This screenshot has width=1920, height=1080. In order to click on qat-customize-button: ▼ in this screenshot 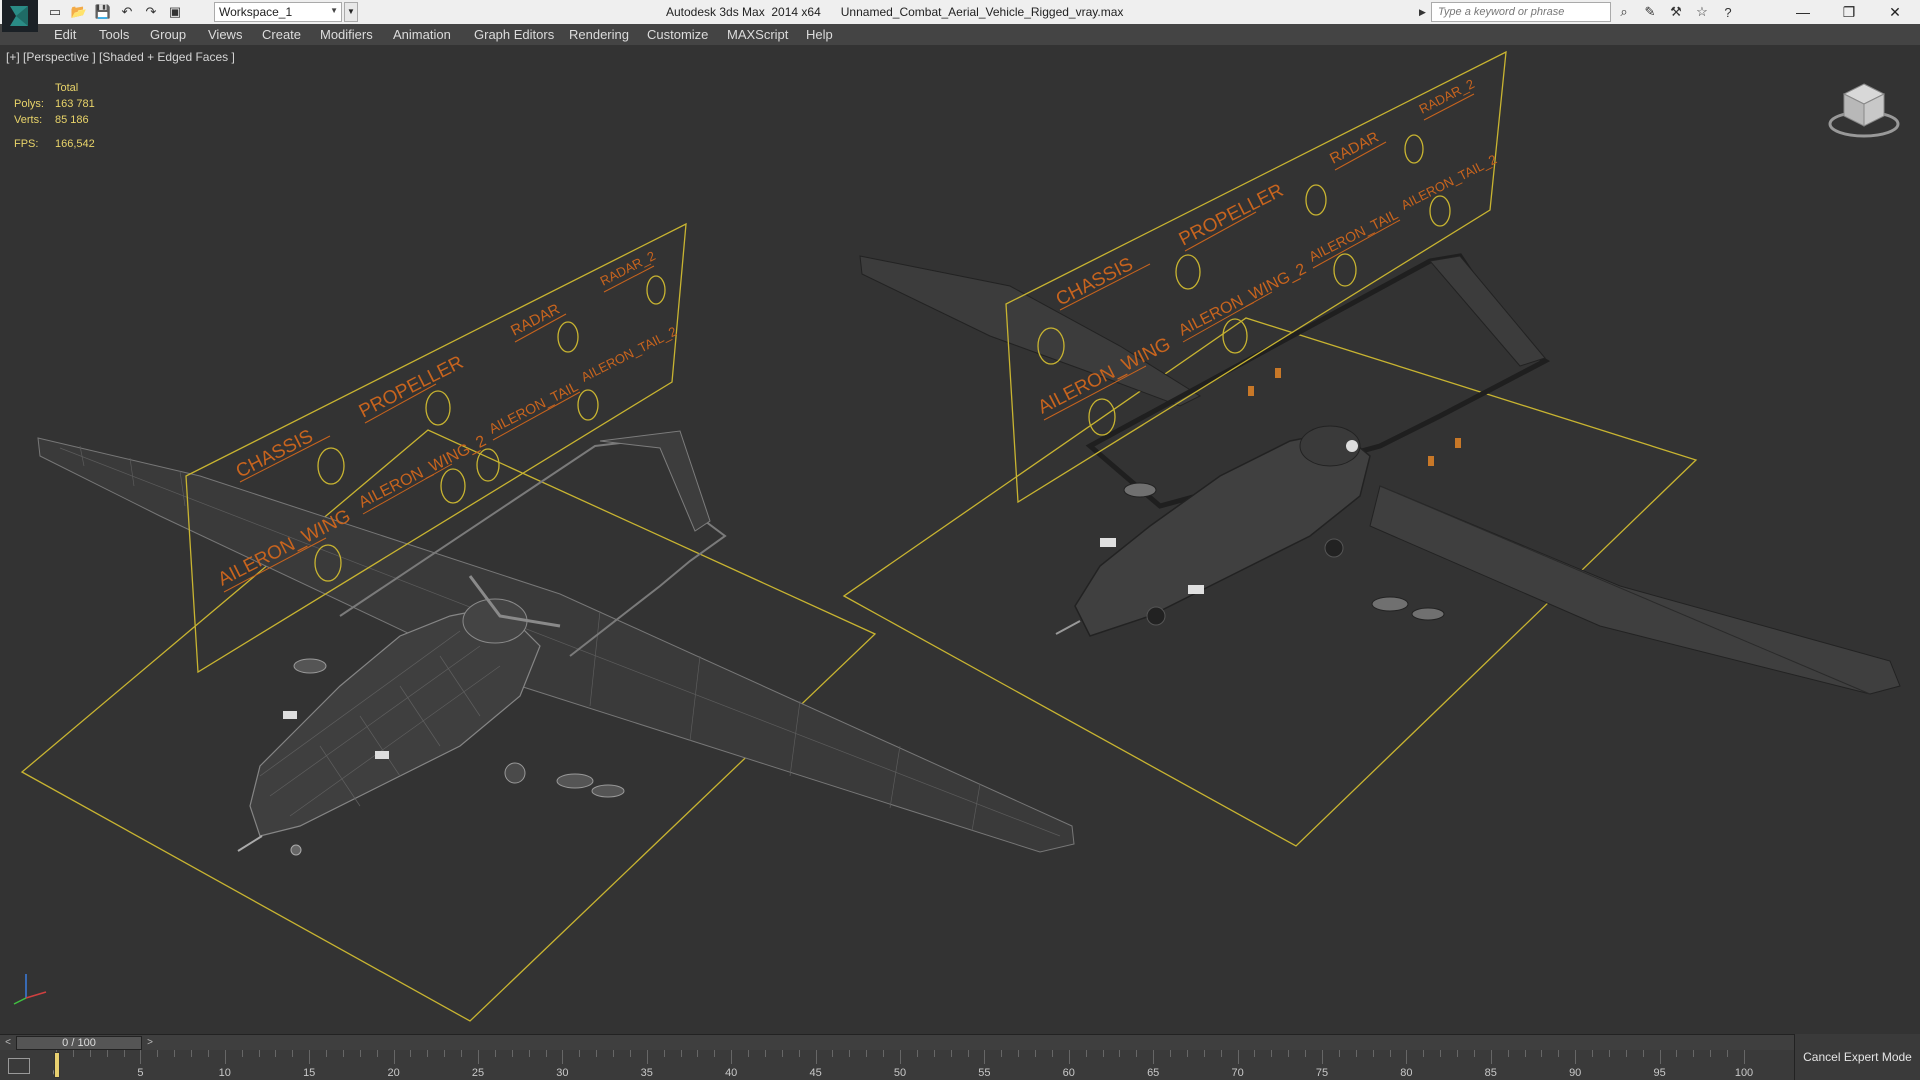, I will do `click(351, 12)`.